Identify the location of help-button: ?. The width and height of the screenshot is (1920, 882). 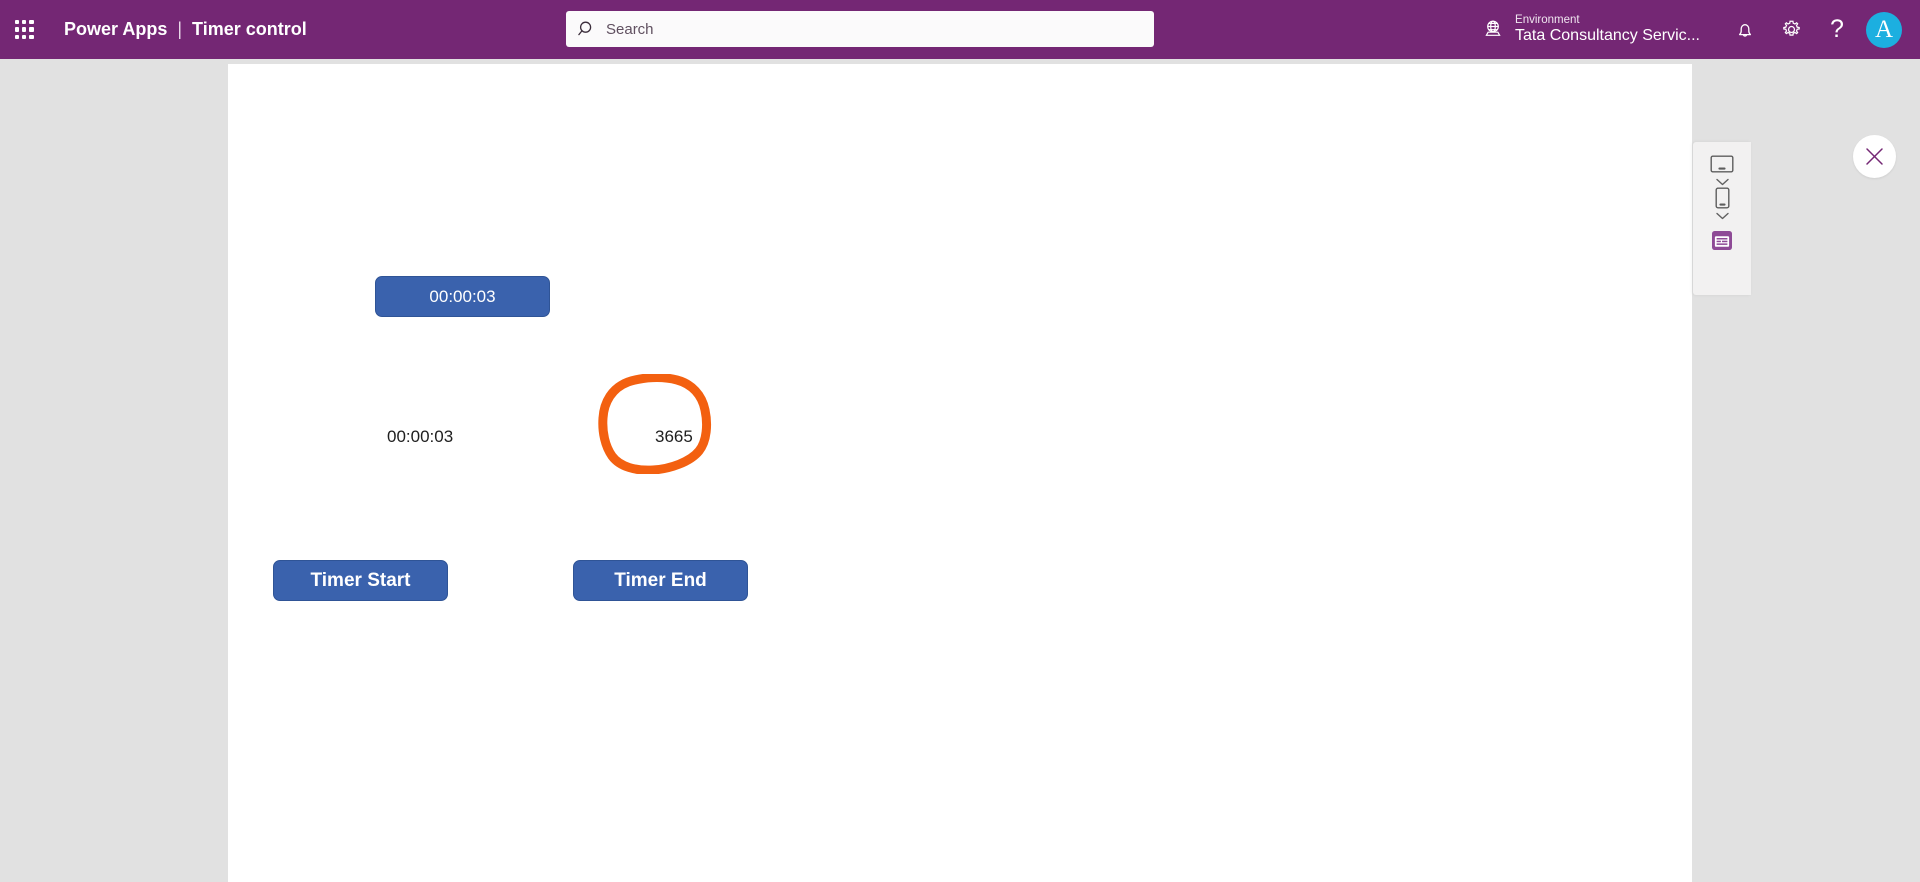
(1837, 29).